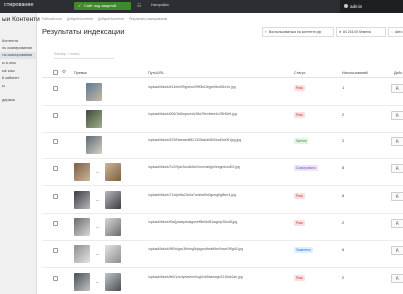  Describe the element at coordinates (8, 100) in the screenshot. I see `sidebar-item-support: держка` at that location.